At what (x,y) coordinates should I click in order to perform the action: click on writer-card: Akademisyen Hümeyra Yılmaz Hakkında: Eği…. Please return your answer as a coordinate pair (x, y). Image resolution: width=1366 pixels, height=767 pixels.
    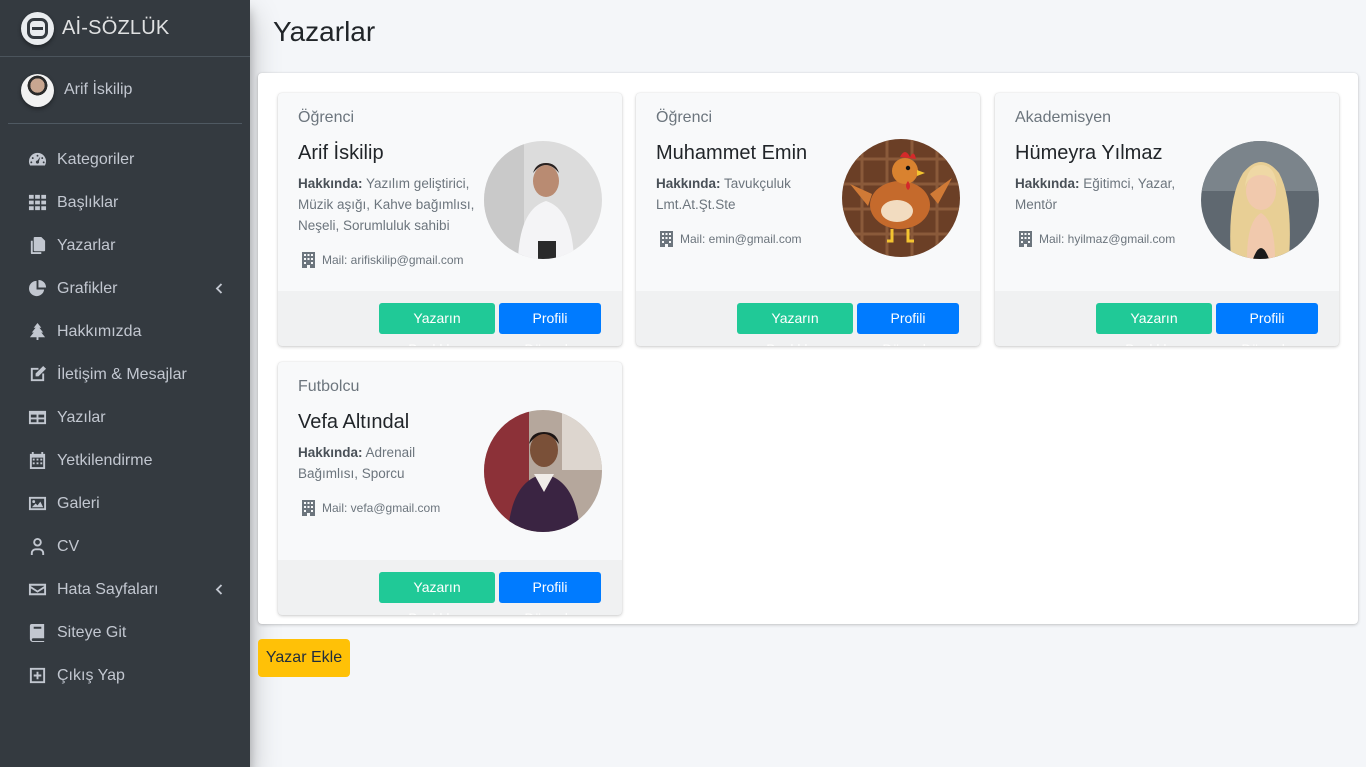
    Looking at the image, I should click on (1167, 219).